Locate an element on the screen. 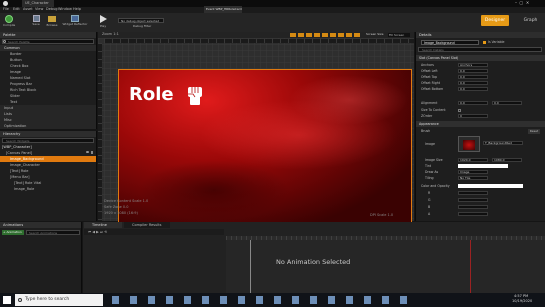 Image resolution: width=545 pixels, height=307 pixels. offset-left-label: Offset Left is located at coordinates (429, 71).